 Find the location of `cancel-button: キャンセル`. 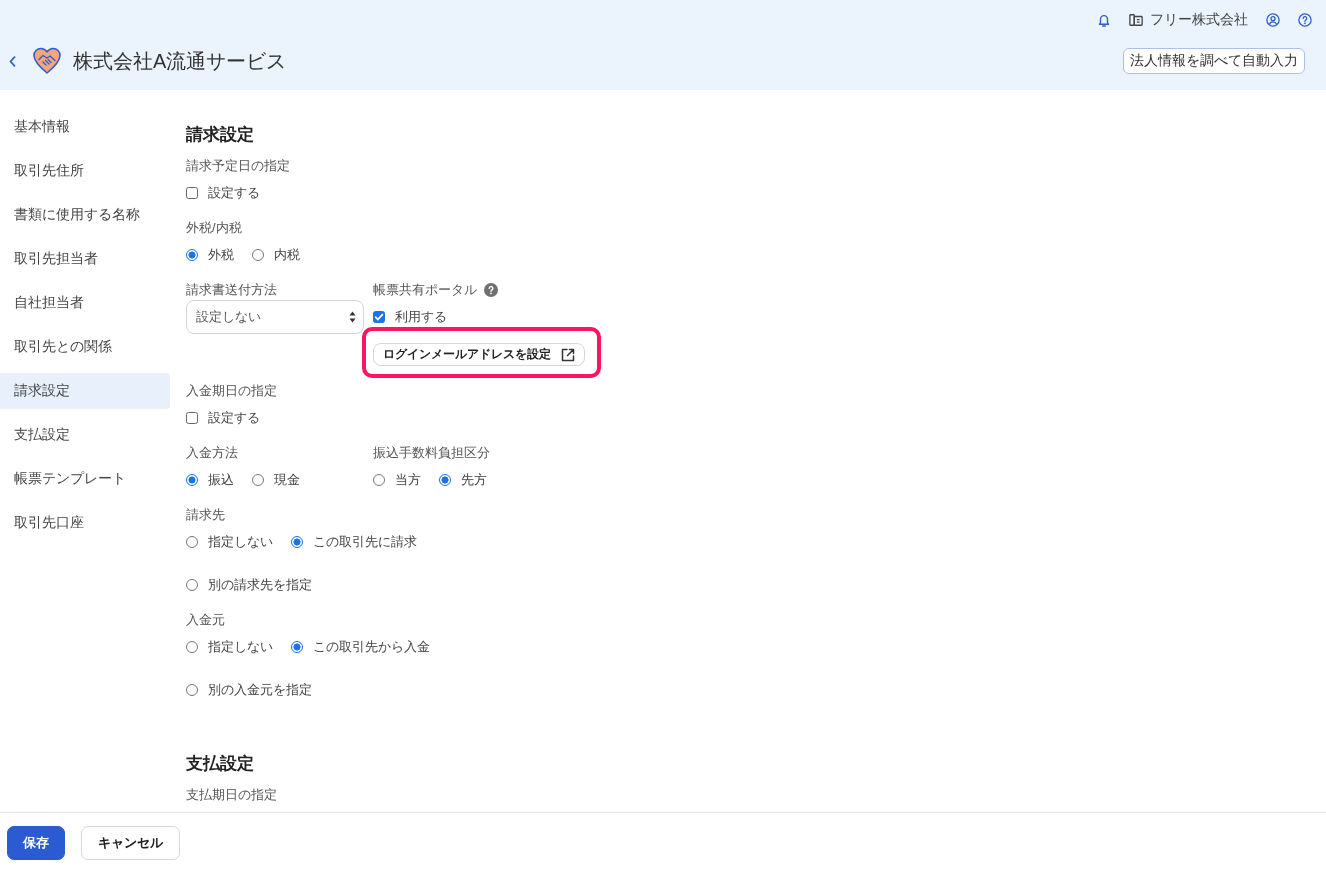

cancel-button: キャンセル is located at coordinates (130, 842).